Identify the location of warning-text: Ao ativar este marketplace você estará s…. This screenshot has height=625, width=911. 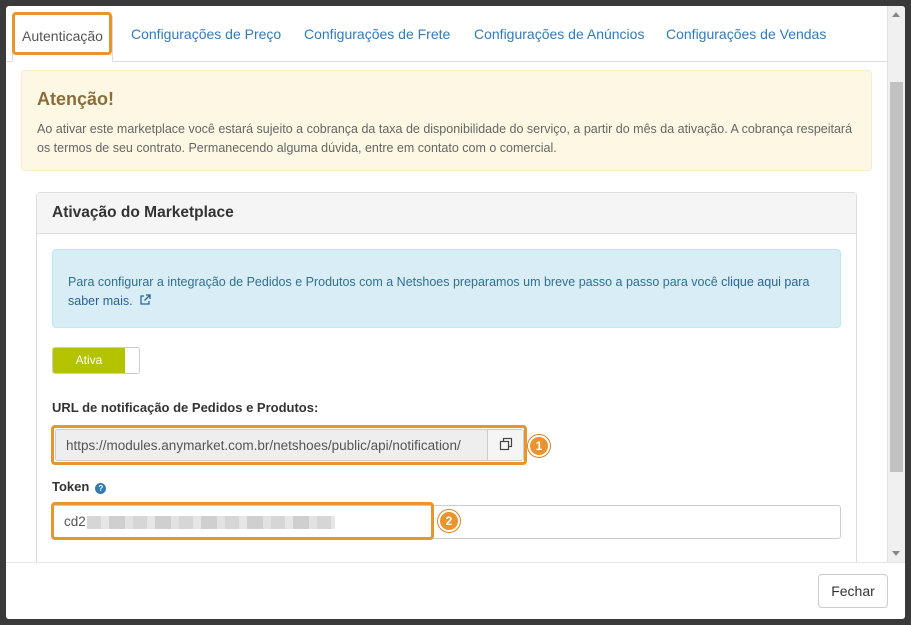
(445, 138).